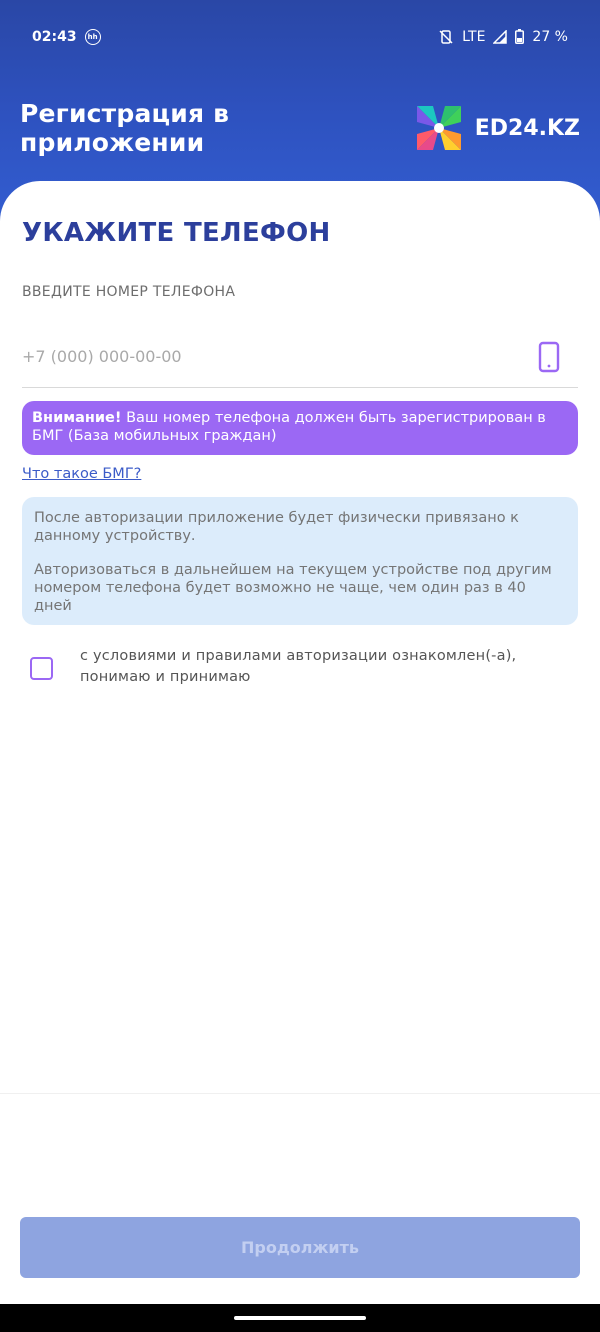  I want to click on hh-notification-icon: hh, so click(92, 36).